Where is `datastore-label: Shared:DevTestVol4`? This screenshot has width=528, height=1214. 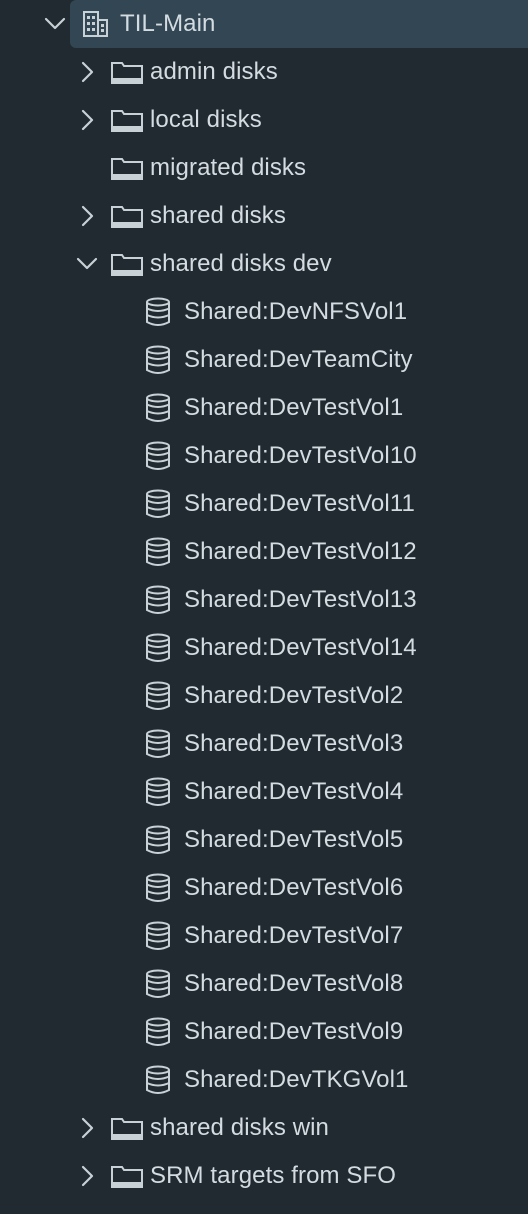
datastore-label: Shared:DevTestVol4 is located at coordinates (294, 791).